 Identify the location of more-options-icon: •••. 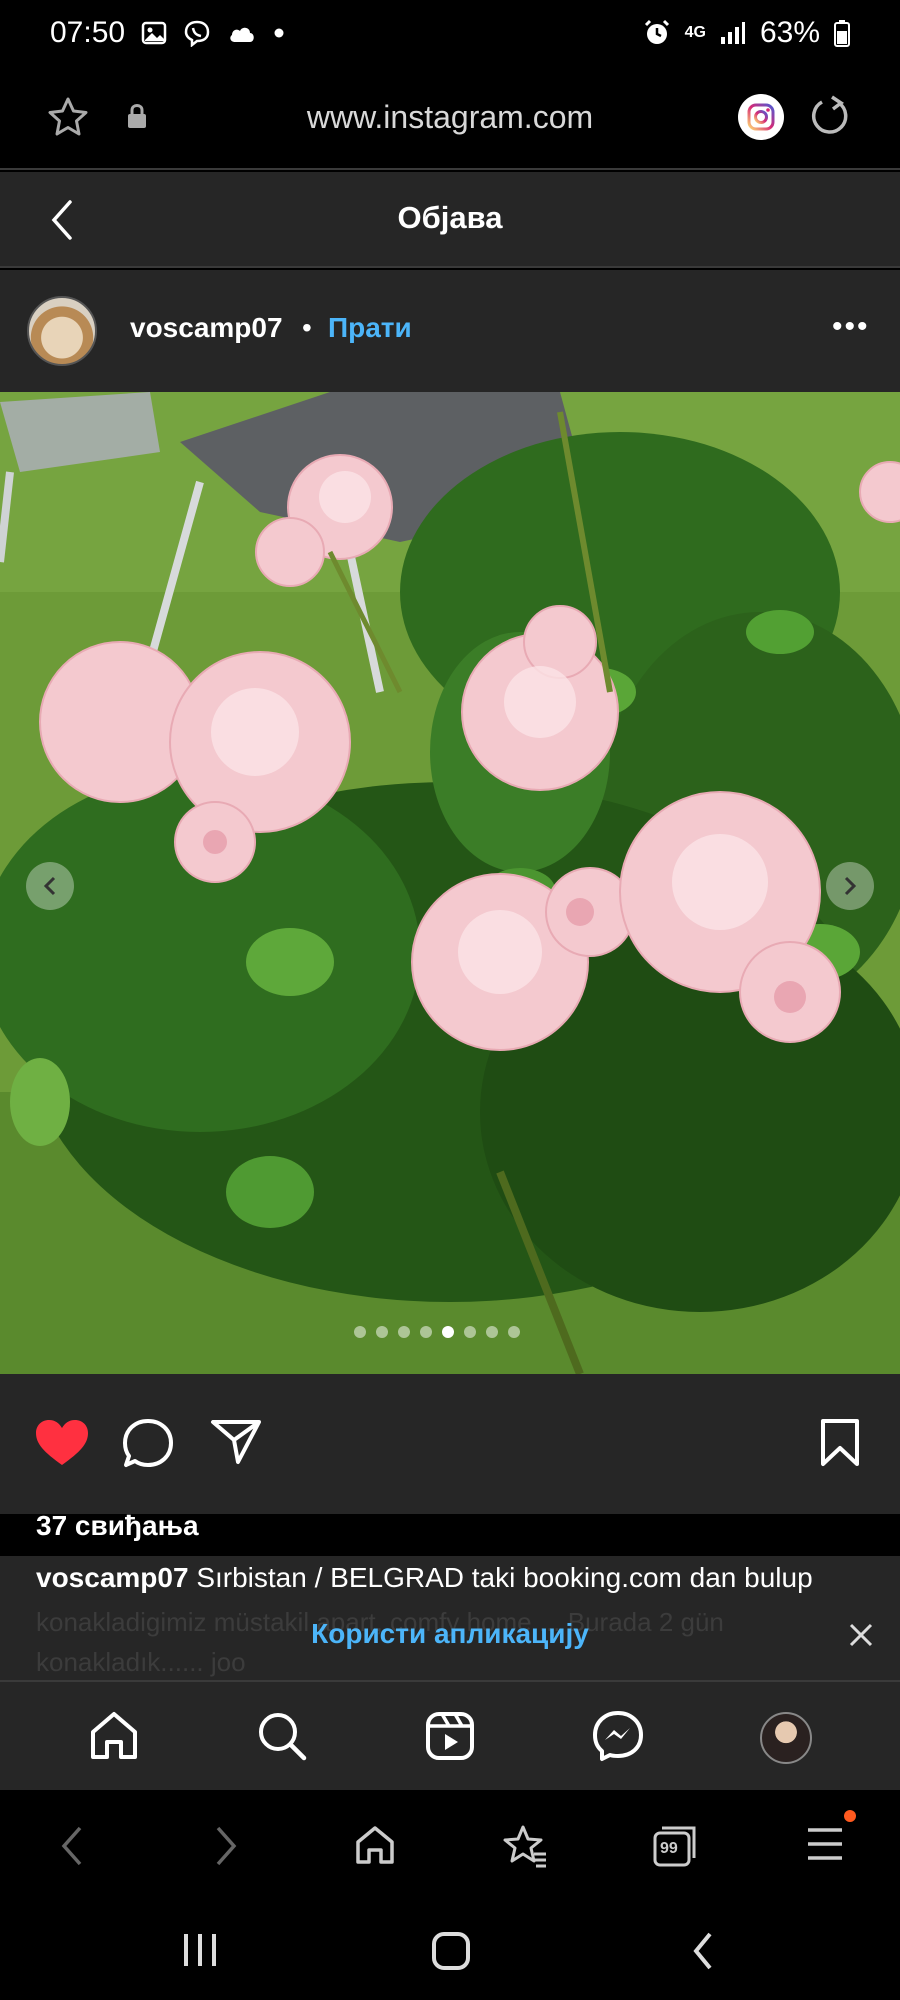
(851, 327).